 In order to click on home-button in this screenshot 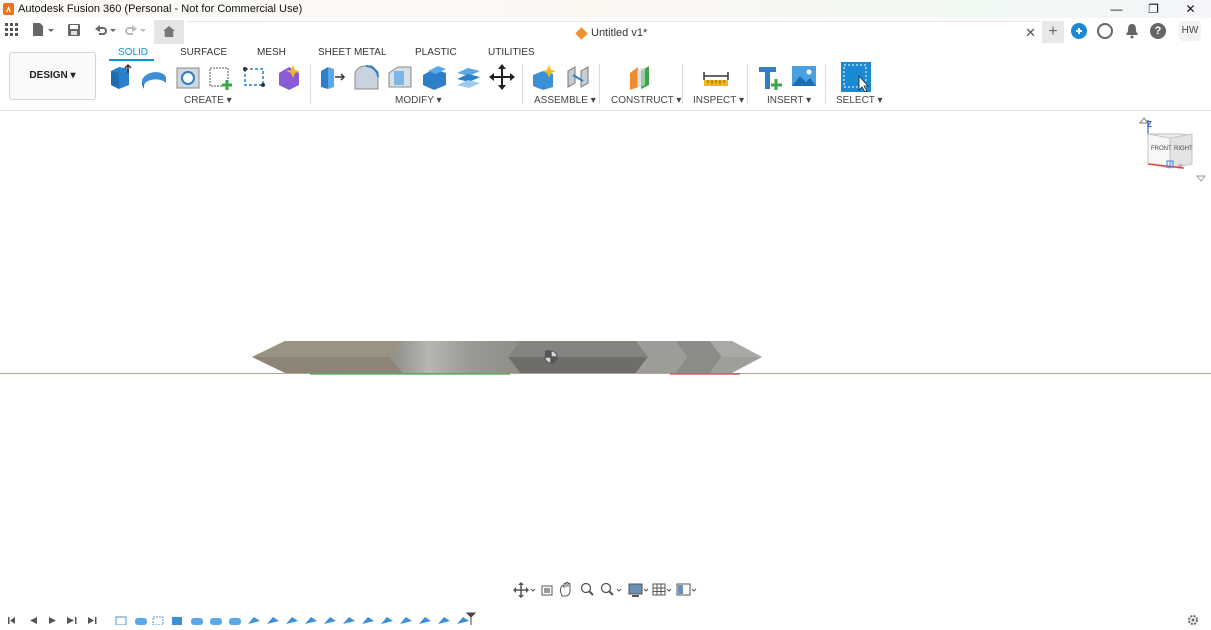, I will do `click(169, 32)`.